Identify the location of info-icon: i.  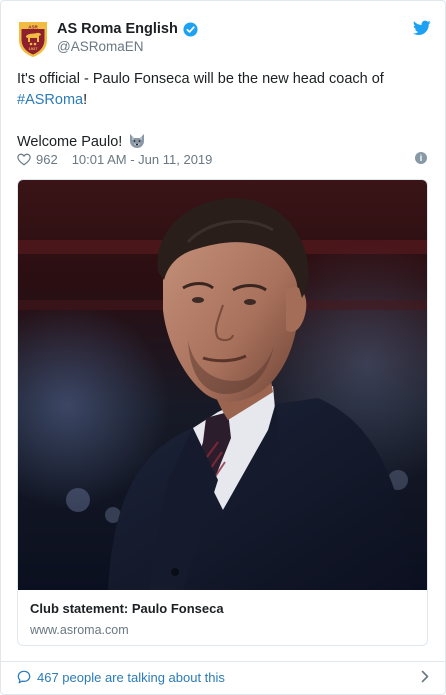
(421, 158).